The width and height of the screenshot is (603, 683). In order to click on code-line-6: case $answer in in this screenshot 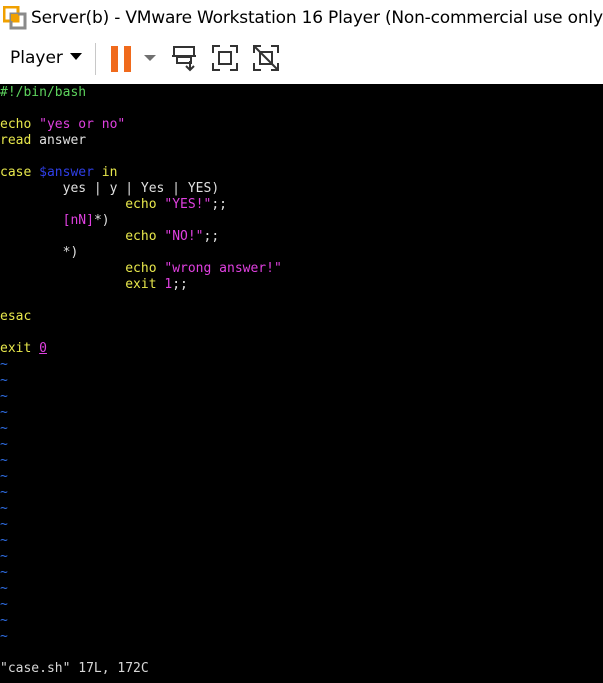, I will do `click(58, 173)`.